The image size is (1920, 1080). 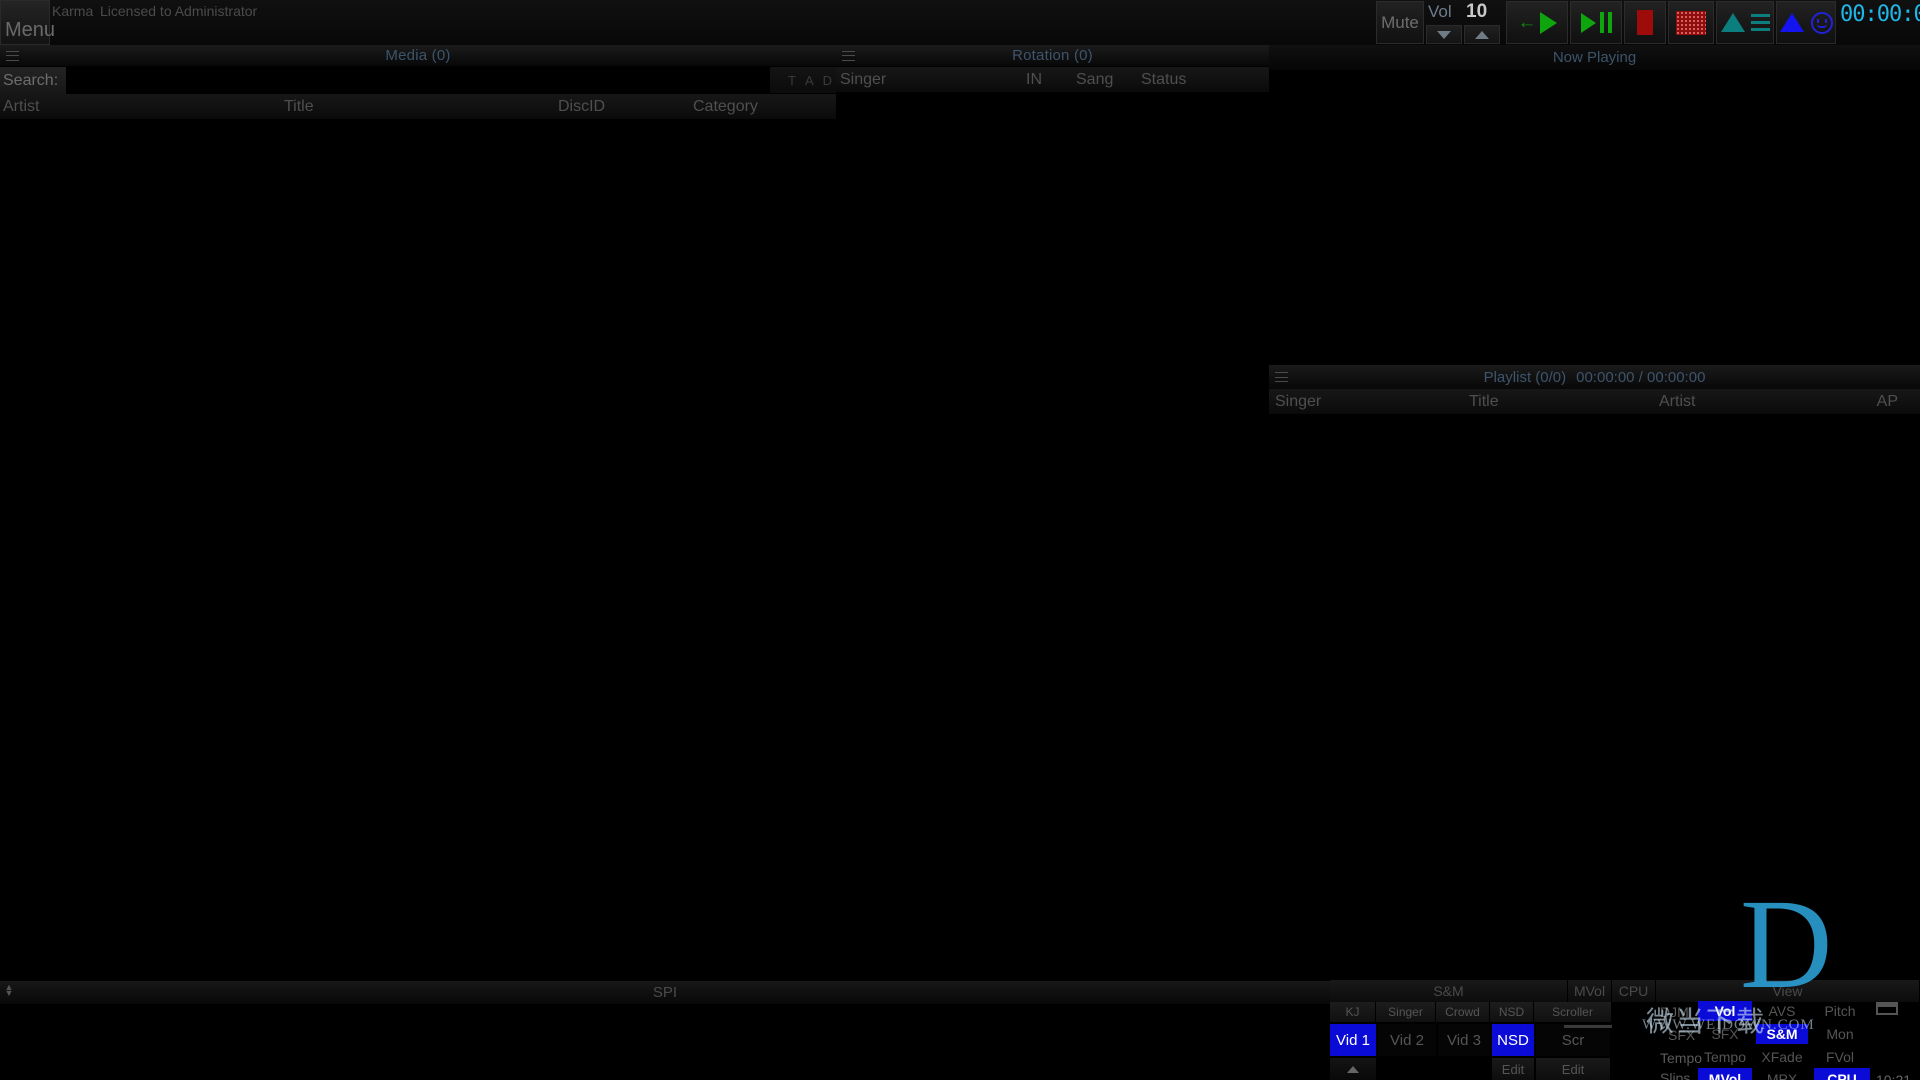 What do you see at coordinates (1594, 57) in the screenshot?
I see `now-playing-title: Now Playing` at bounding box center [1594, 57].